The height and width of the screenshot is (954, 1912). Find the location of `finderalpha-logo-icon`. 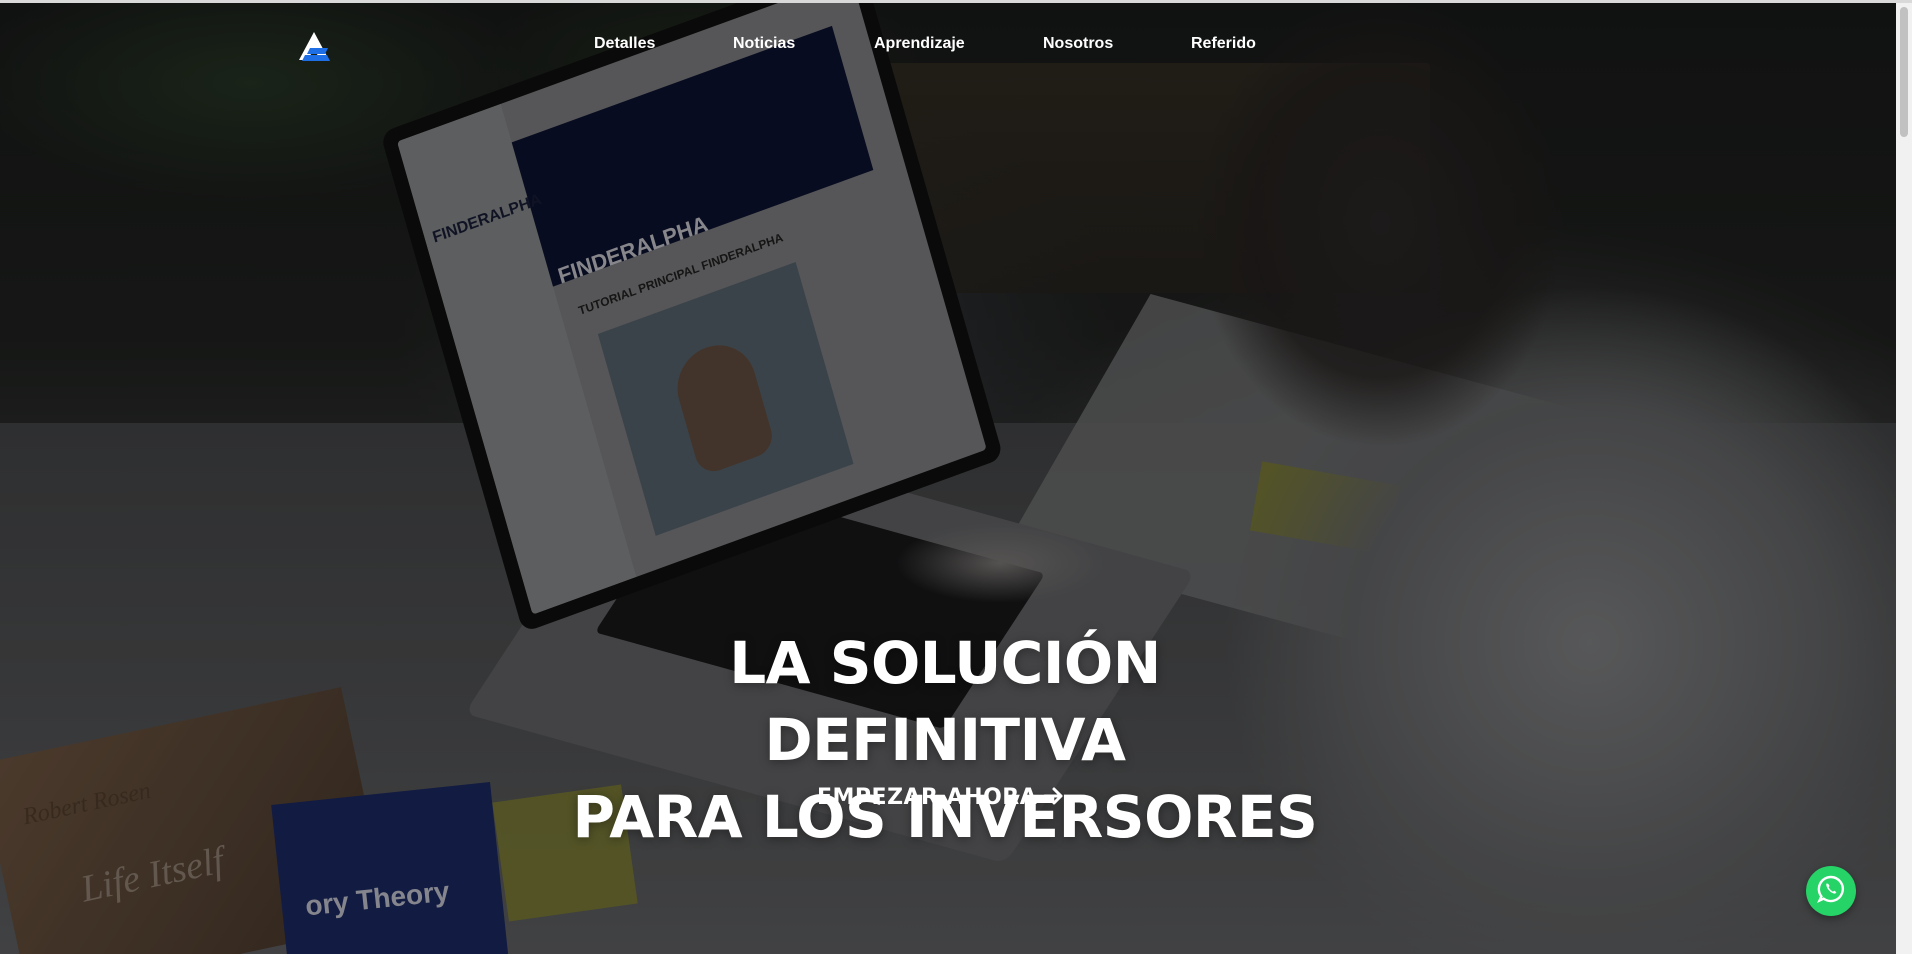

finderalpha-logo-icon is located at coordinates (314, 46).